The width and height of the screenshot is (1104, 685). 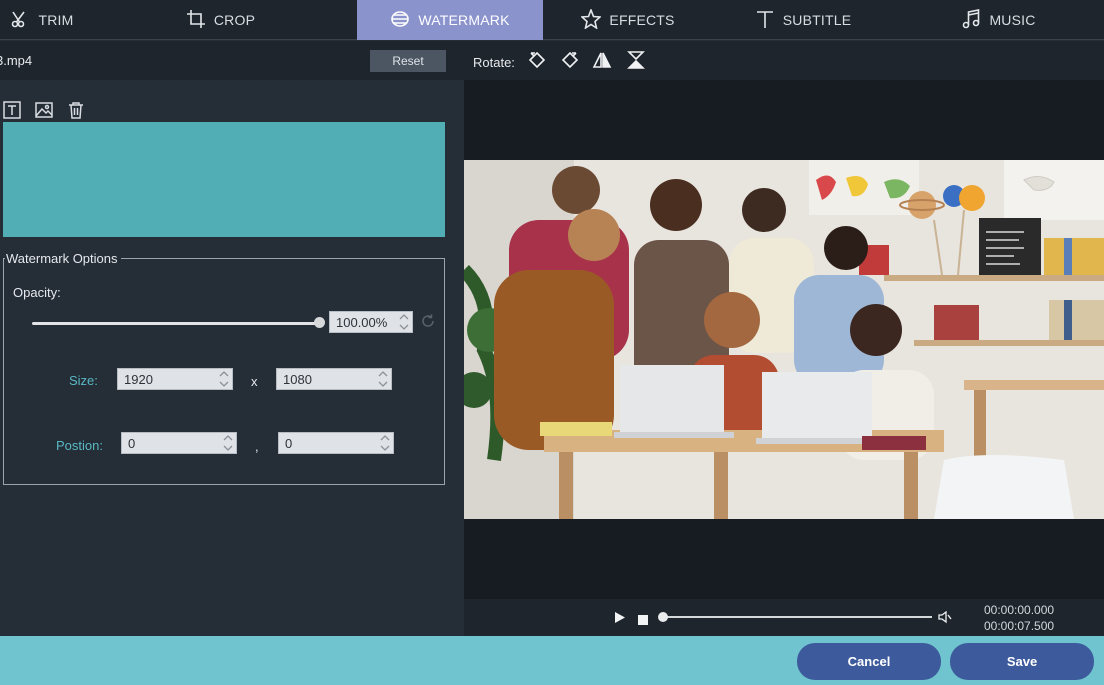 I want to click on tab-music-label: MUSIC, so click(x=1012, y=20).